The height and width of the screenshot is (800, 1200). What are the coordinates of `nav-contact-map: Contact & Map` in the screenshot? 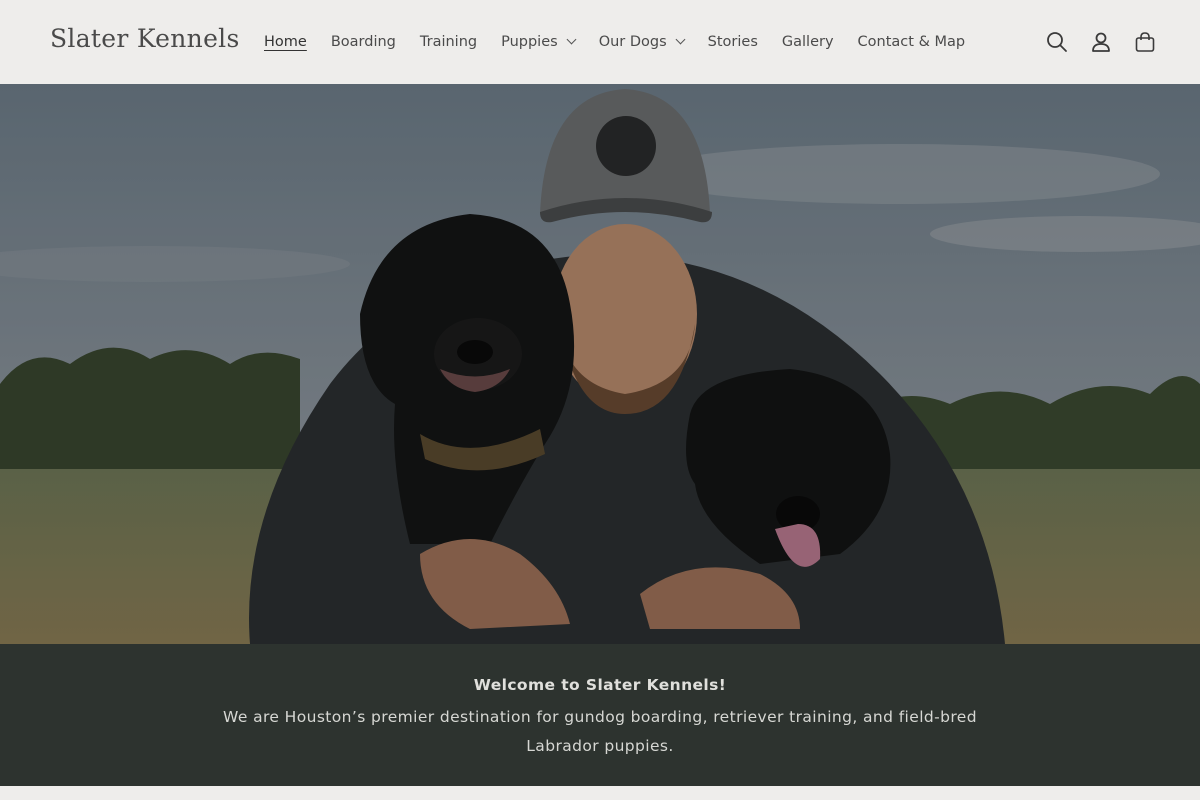 It's located at (912, 42).